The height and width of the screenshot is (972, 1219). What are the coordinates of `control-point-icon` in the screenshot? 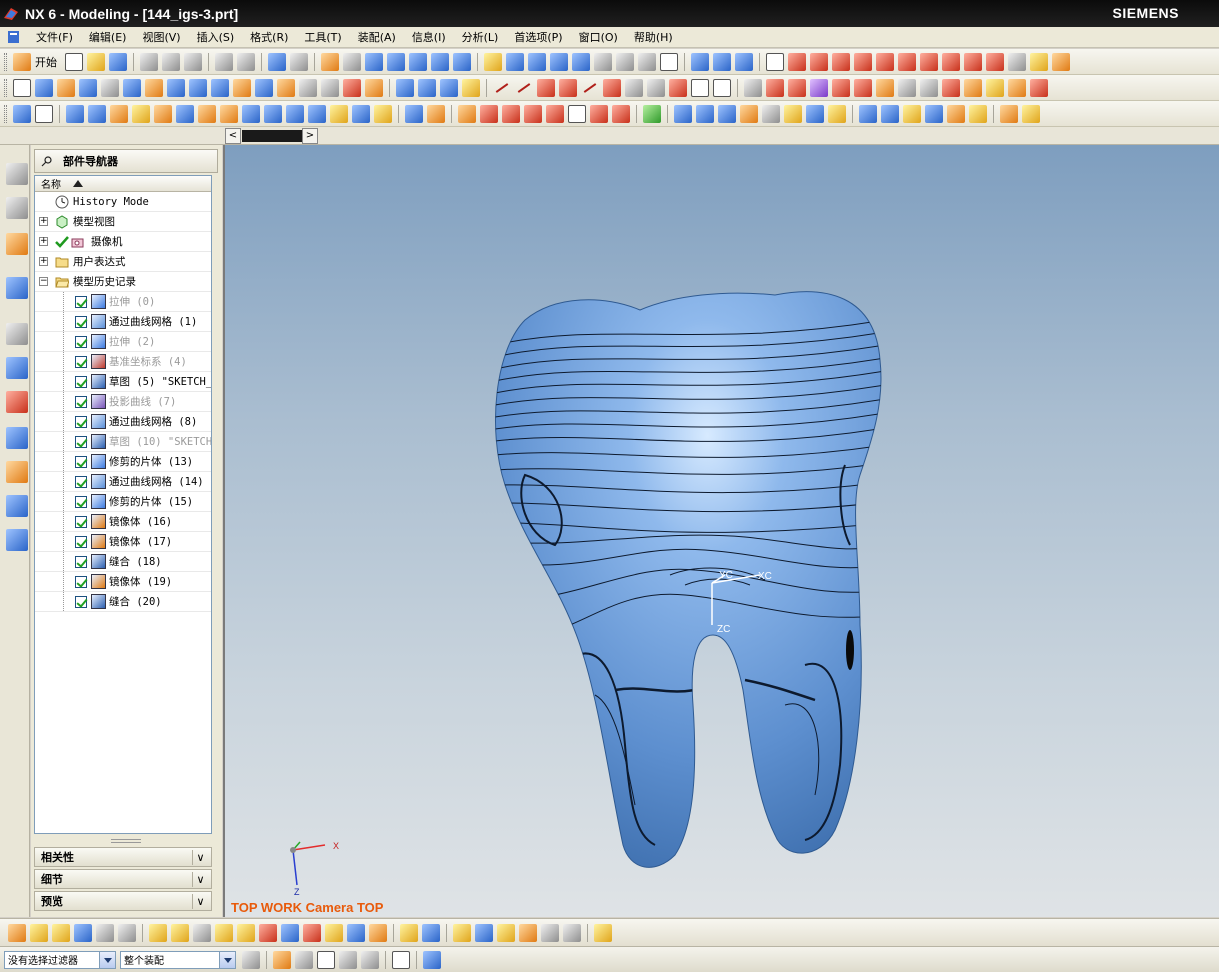 It's located at (863, 61).